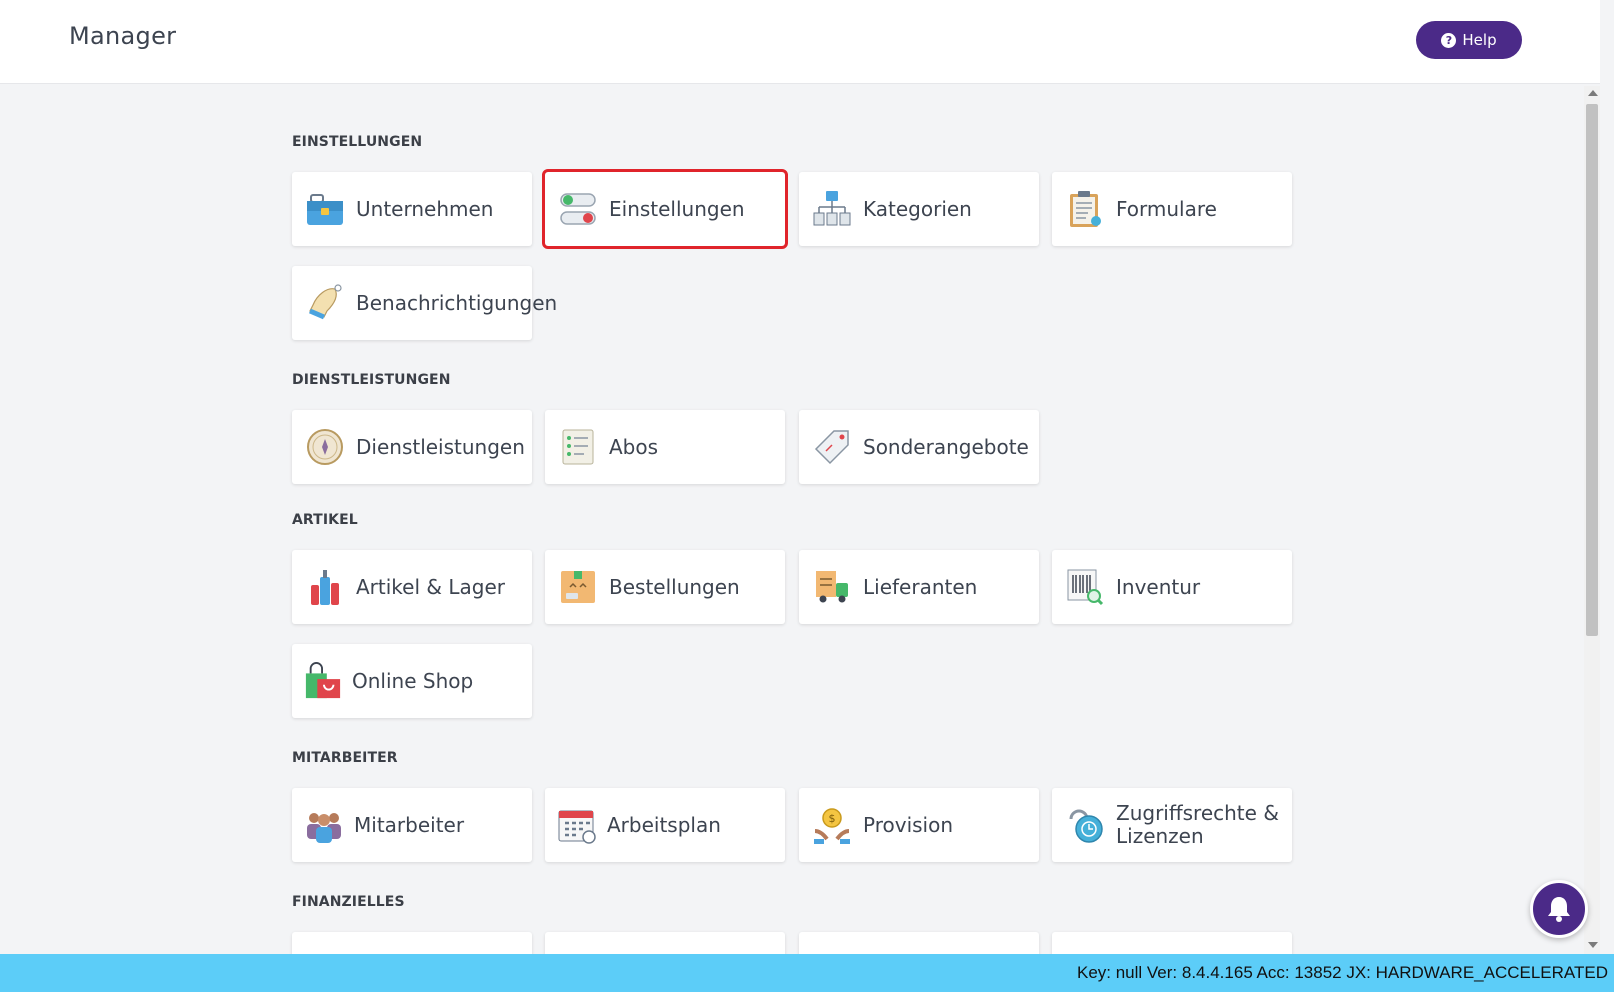  I want to click on tile-label: Bestellungen, so click(674, 586).